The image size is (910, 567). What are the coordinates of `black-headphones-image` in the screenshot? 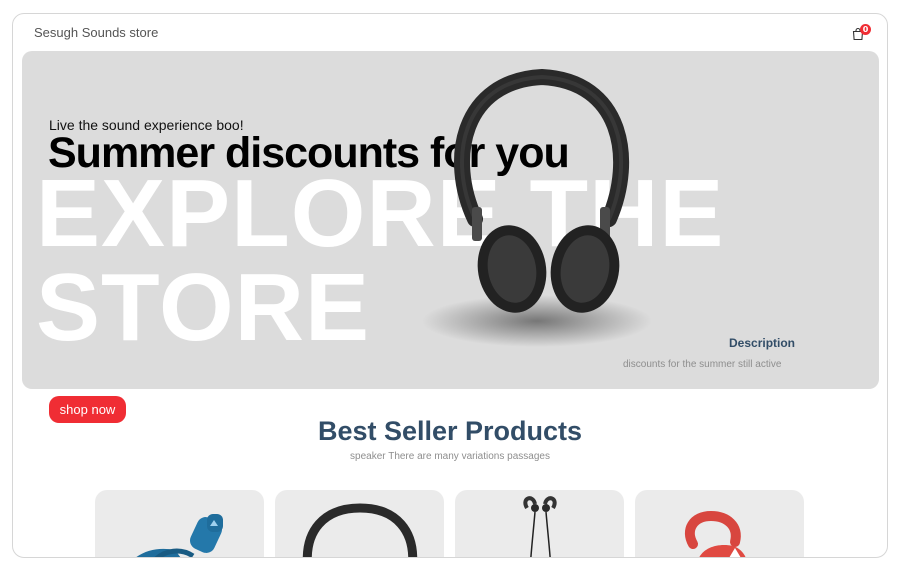 It's located at (360, 530).